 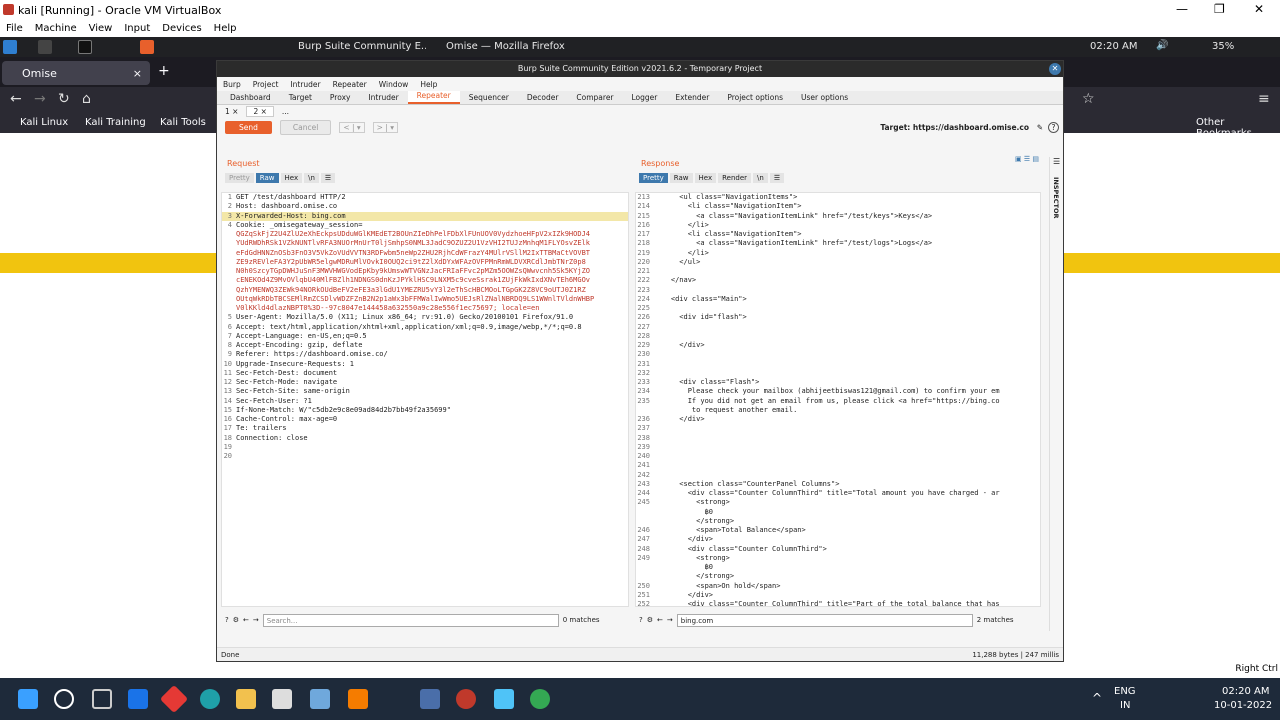 What do you see at coordinates (838, 456) in the screenshot?
I see `code-line: 240` at bounding box center [838, 456].